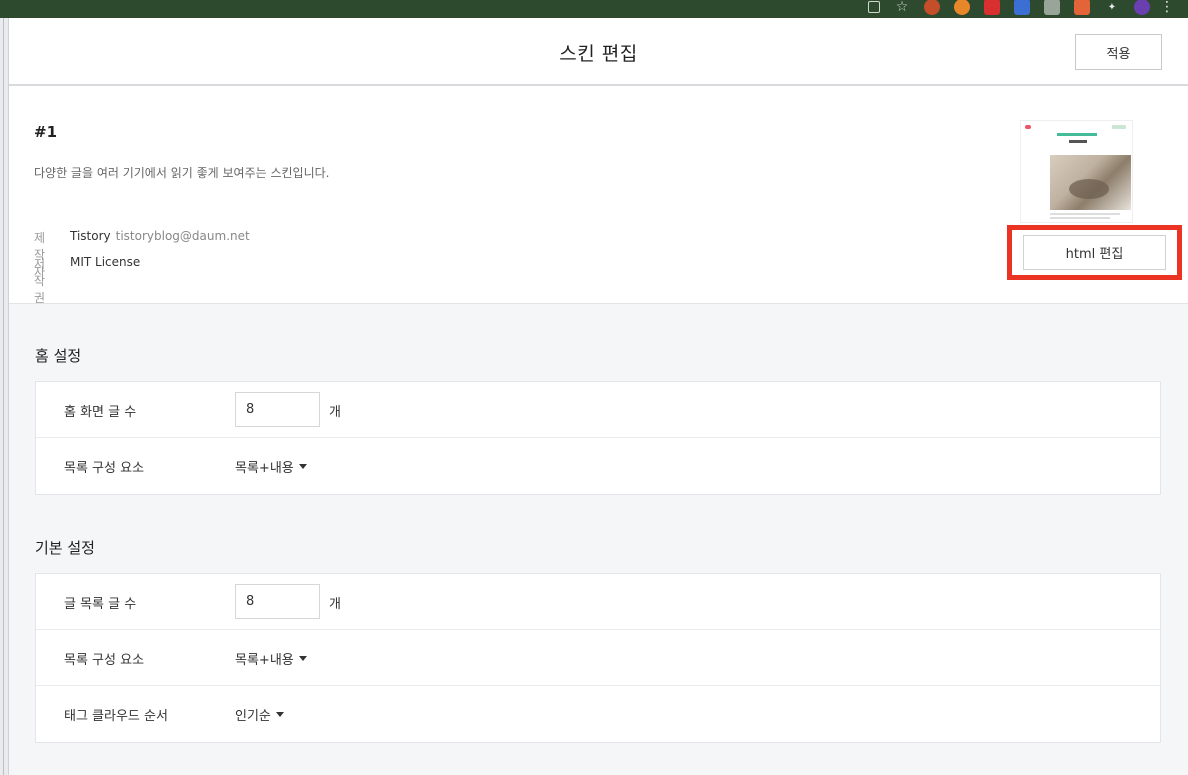 This screenshot has width=1188, height=775. I want to click on more-menu-icon: ⋮, so click(1167, 7).